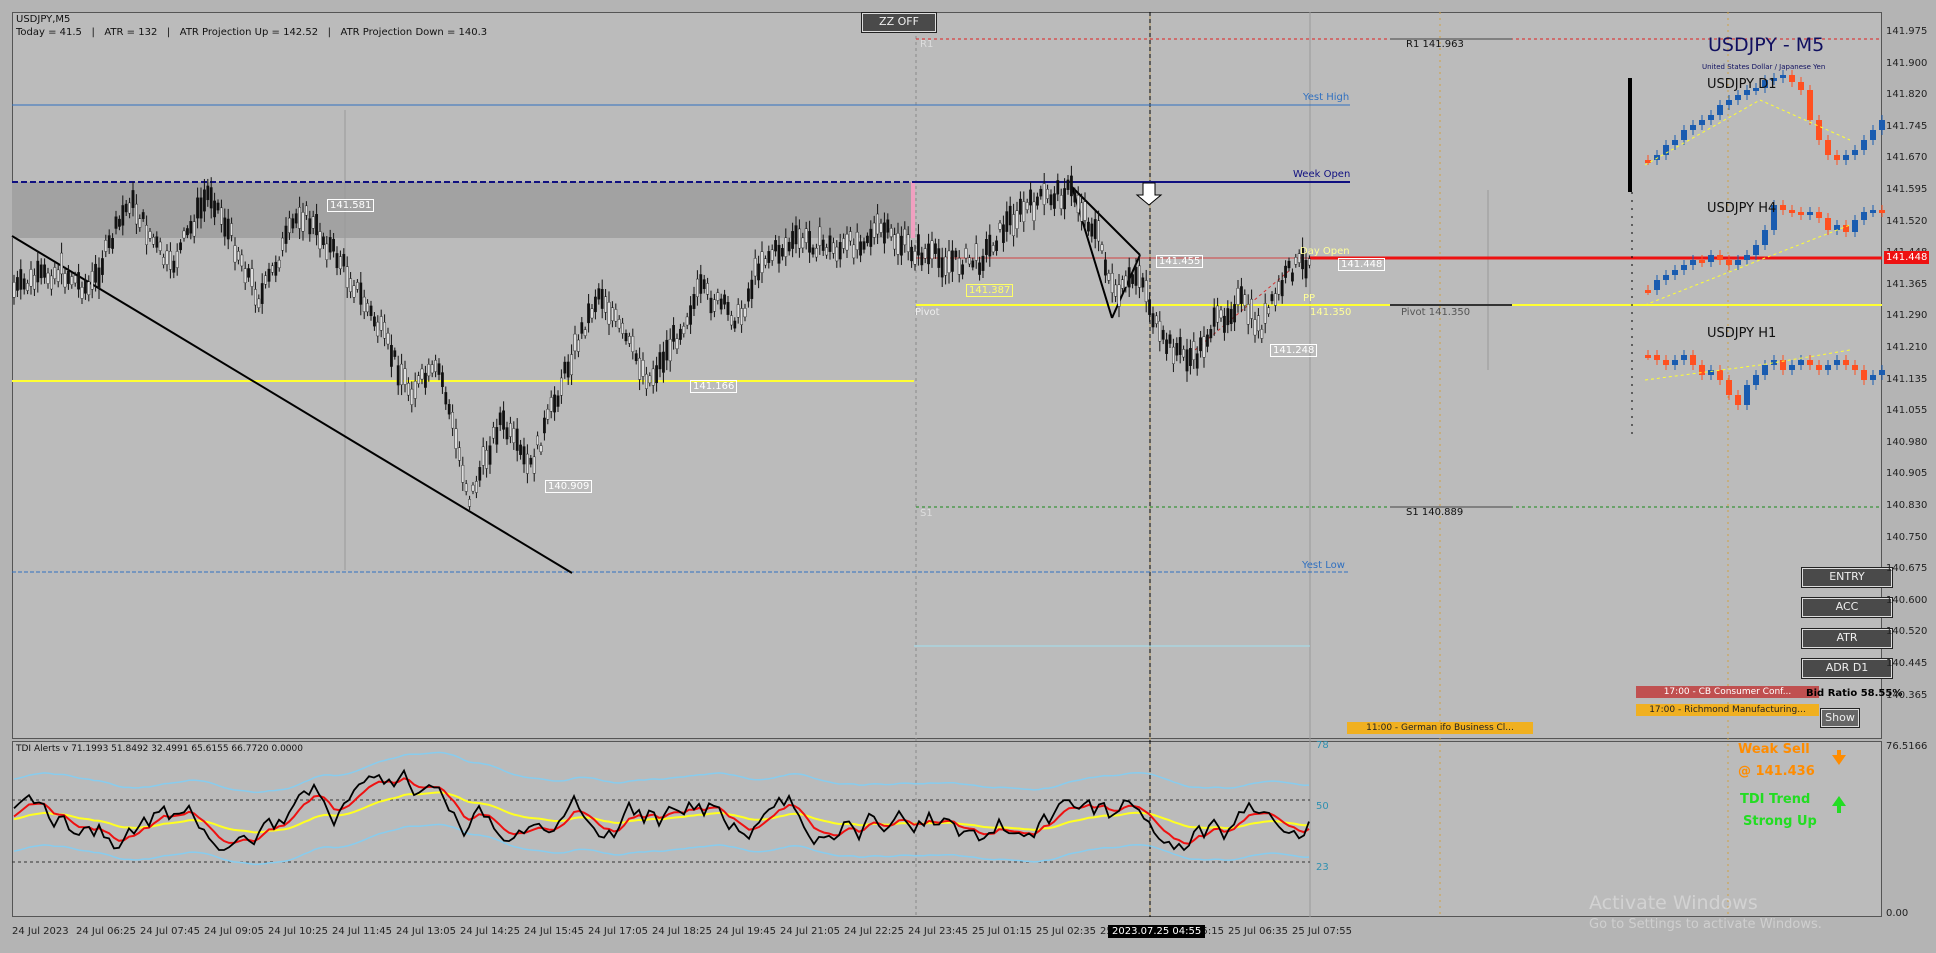 The image size is (1936, 953). I want to click on time-tick: 24 Jul 18:25, so click(682, 931).